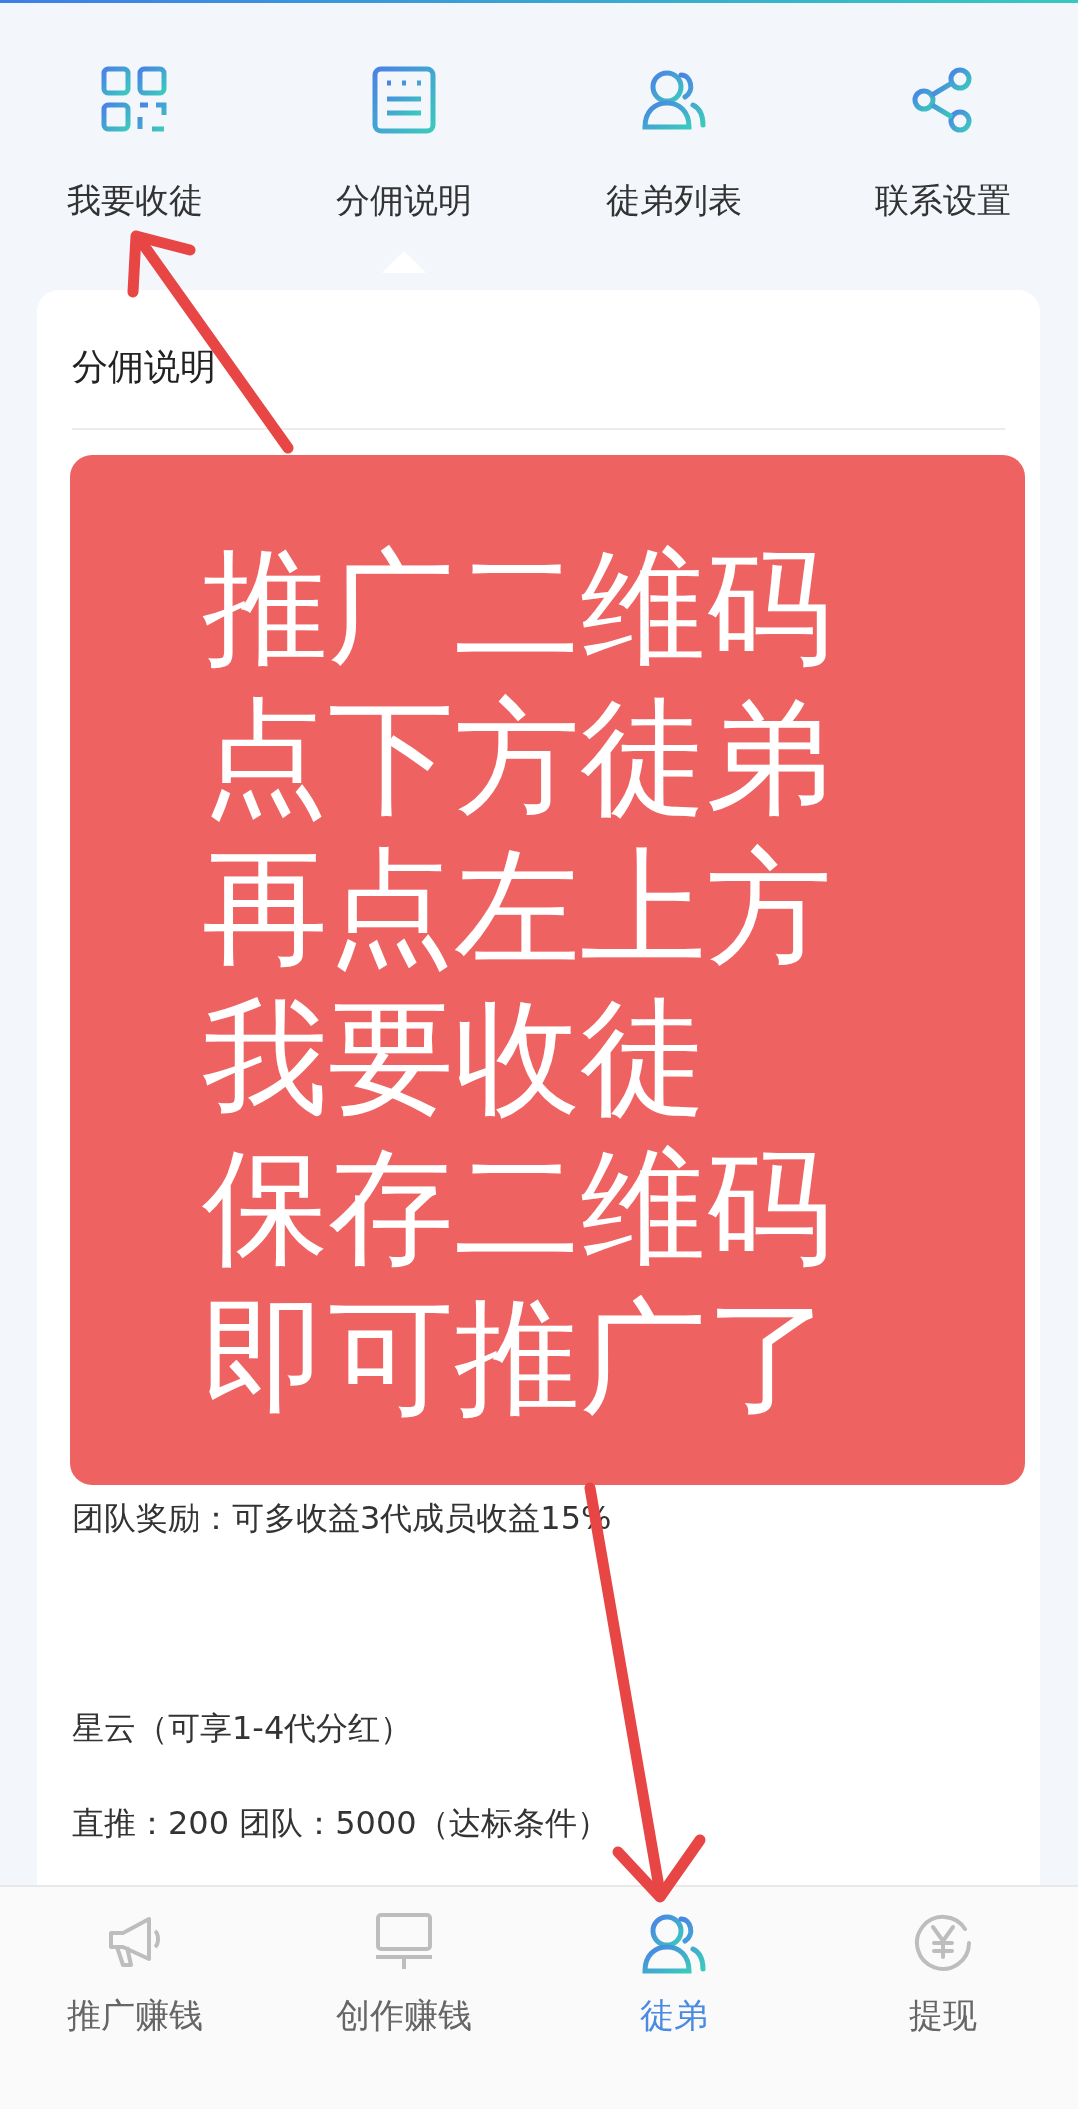 This screenshot has height=2109, width=1078. Describe the element at coordinates (134, 200) in the screenshot. I see `menu-tab: 我要收徒` at that location.